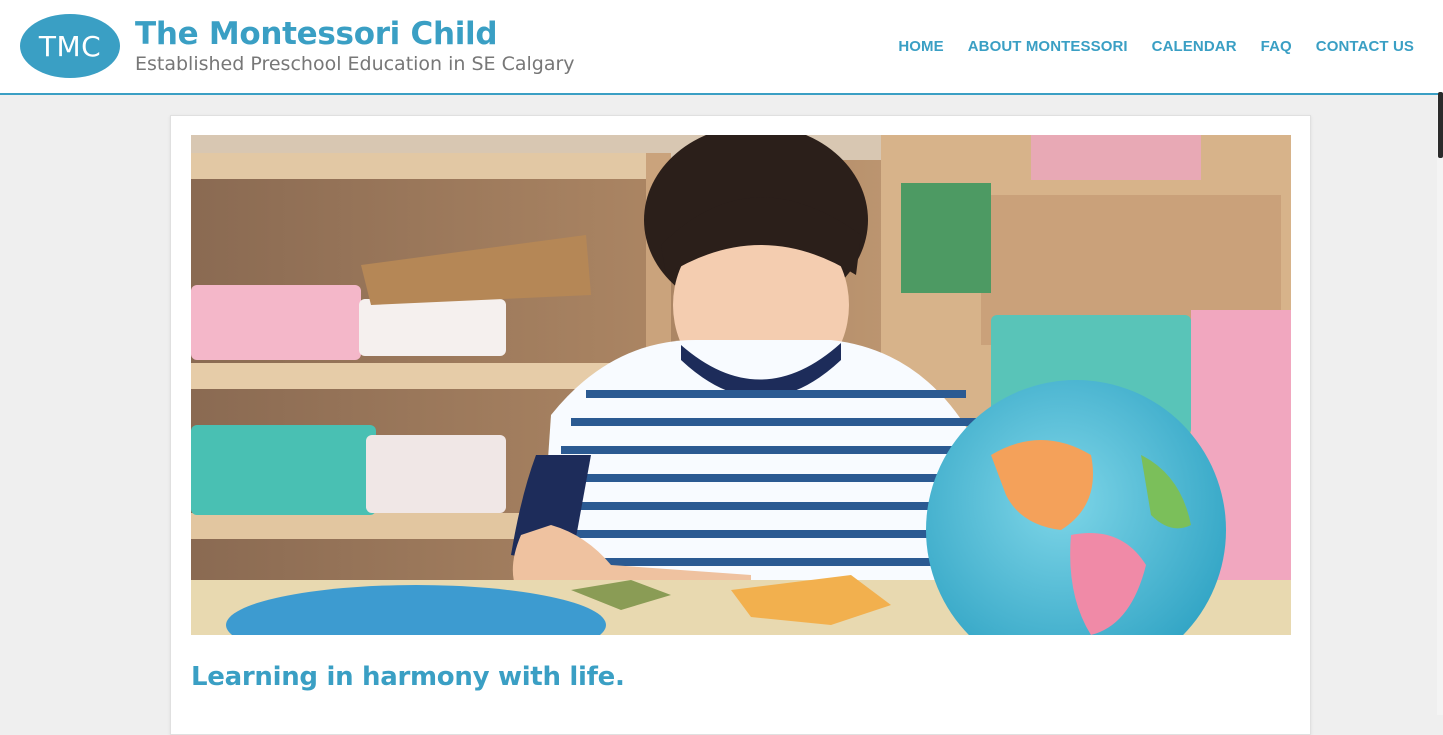  I want to click on nav-item-contact-us: CONTACT US, so click(1365, 47).